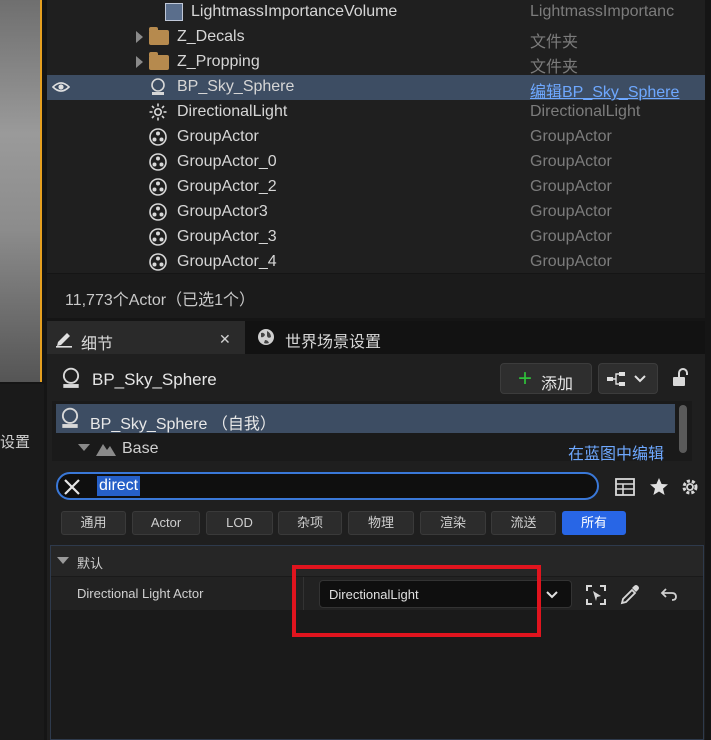  I want to click on outliner-row-name: Z_Decals, so click(211, 36).